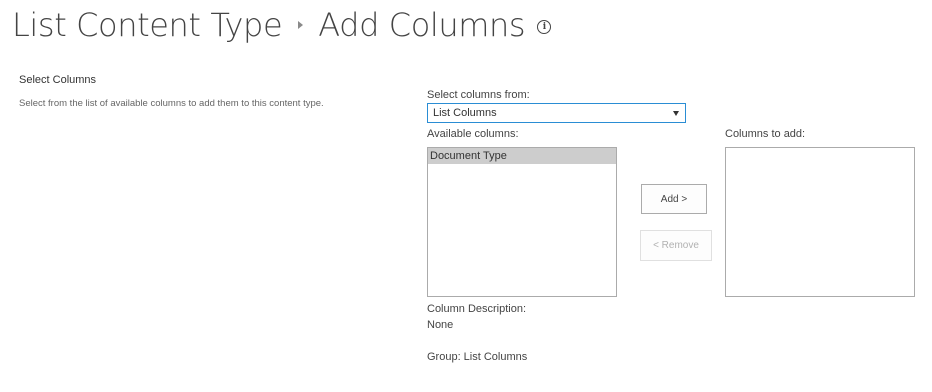 This screenshot has width=932, height=392. I want to click on available-columns-listbox: Document Type, so click(522, 222).